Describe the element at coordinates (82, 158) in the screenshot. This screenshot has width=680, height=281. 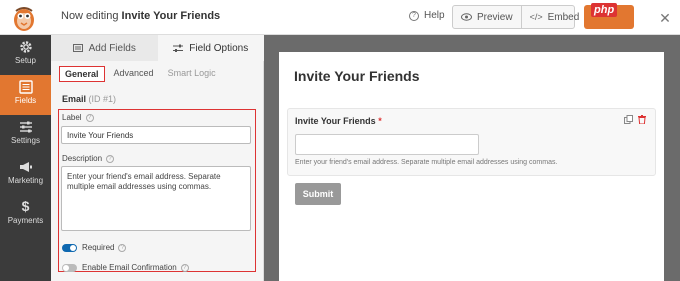
I see `description-caption-text: Description` at that location.